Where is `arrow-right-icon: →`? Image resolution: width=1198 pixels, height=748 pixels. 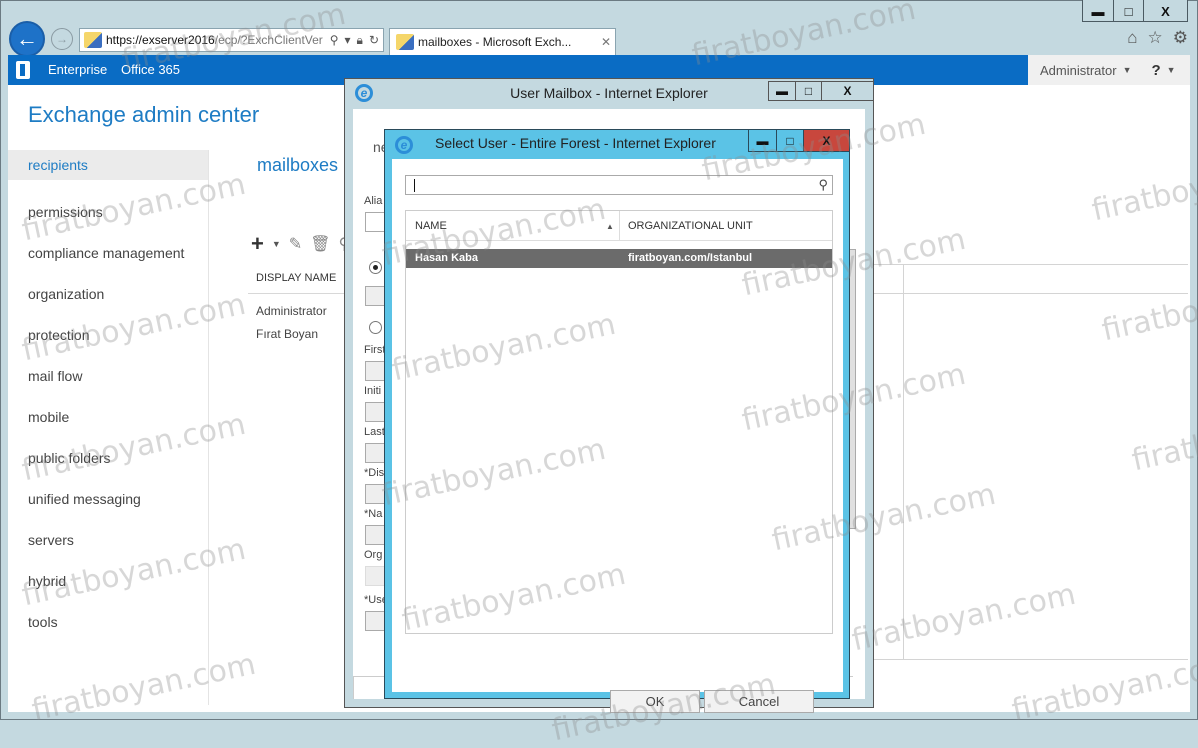
arrow-right-icon: → is located at coordinates (62, 39).